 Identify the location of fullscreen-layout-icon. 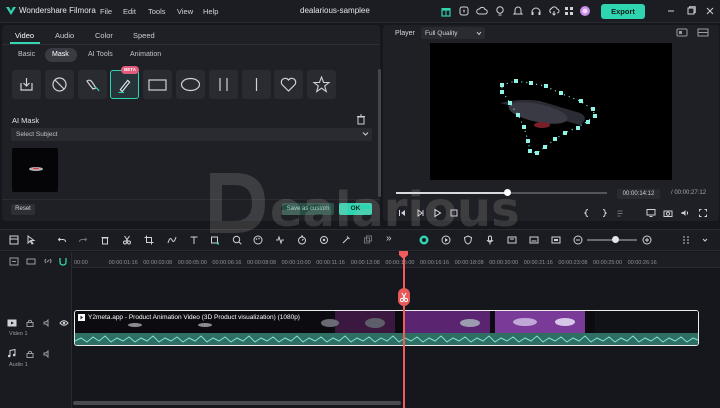
(703, 32).